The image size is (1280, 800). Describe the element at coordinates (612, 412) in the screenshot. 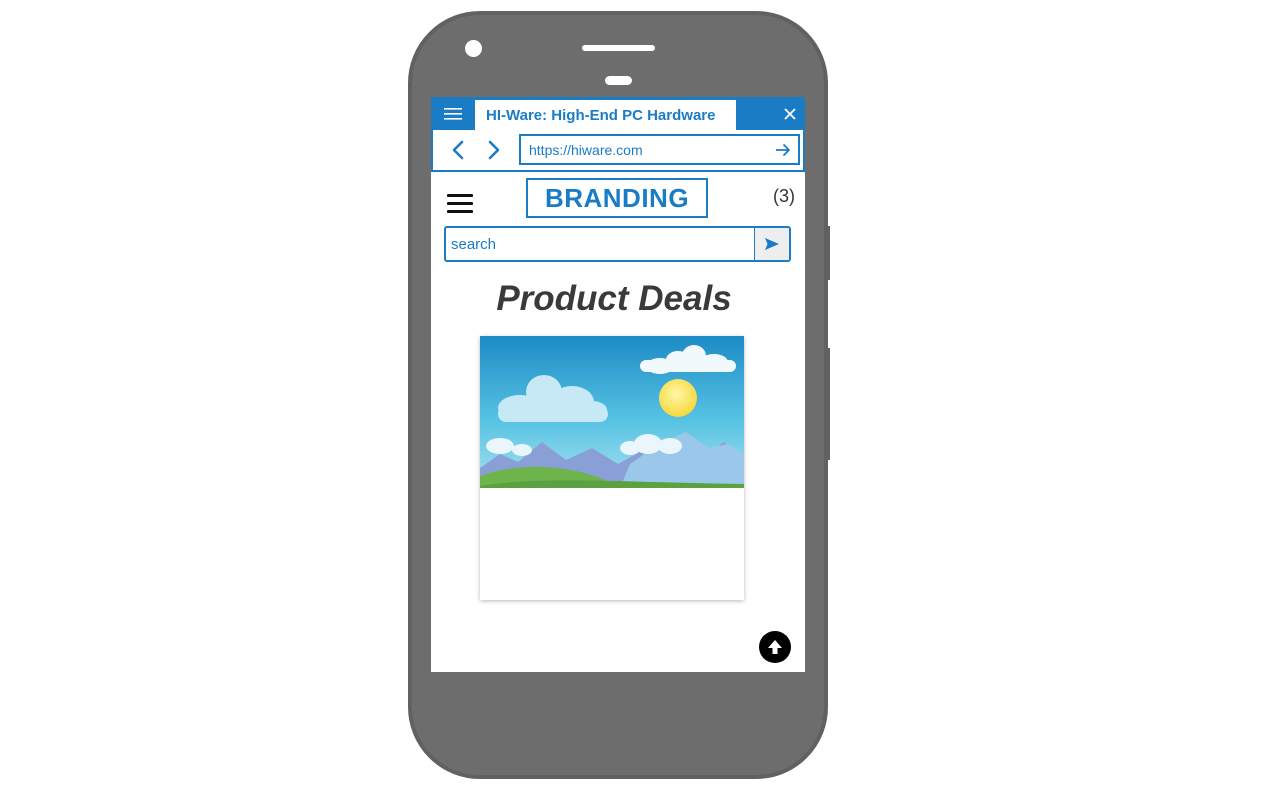

I see `landscape-image-placeholder` at that location.